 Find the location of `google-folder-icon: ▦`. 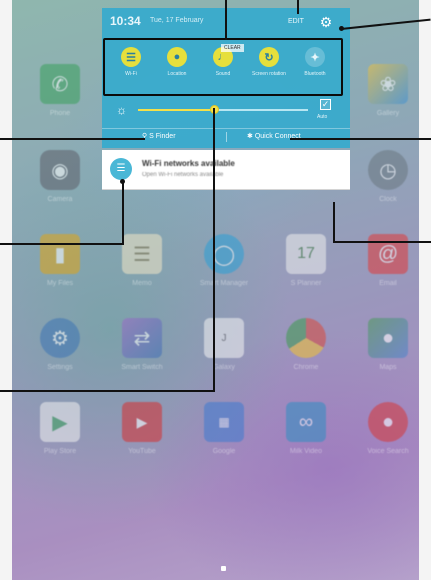

google-folder-icon: ▦ is located at coordinates (224, 422).